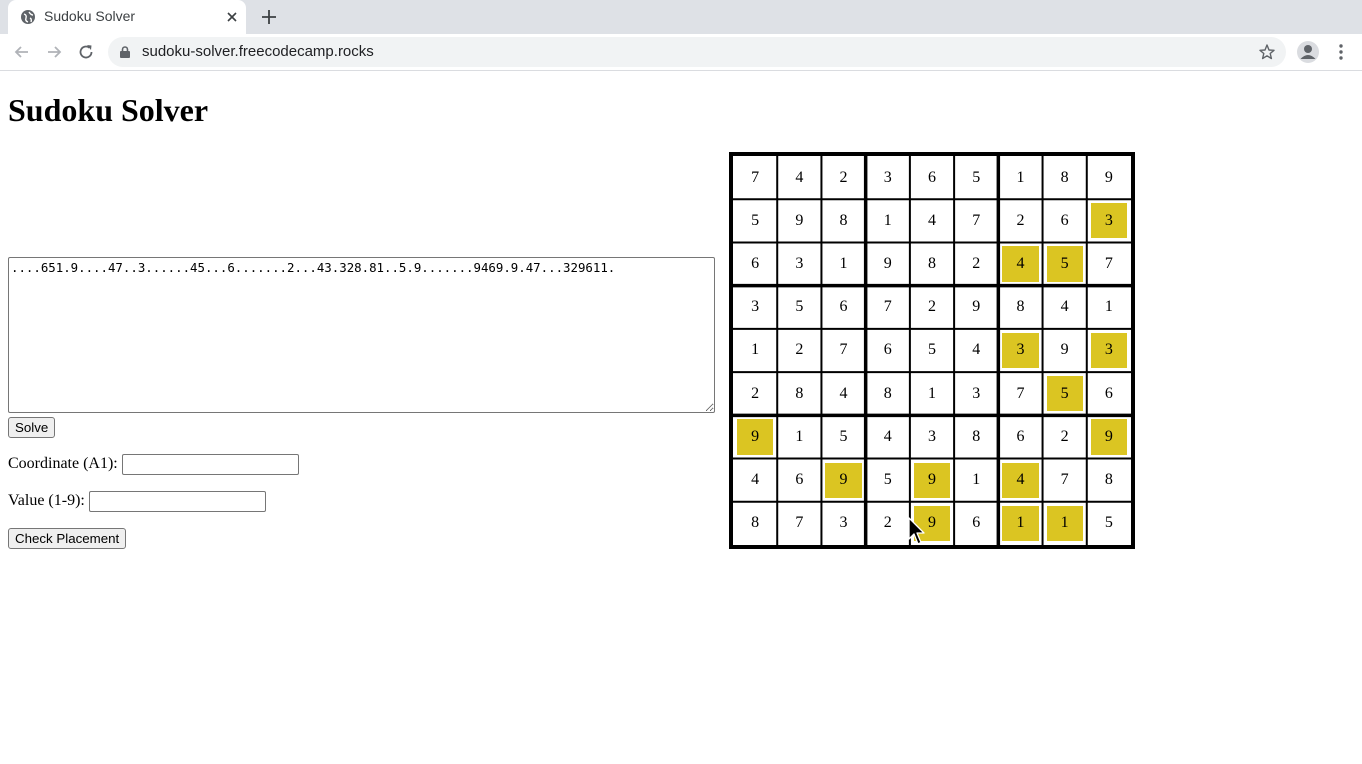  Describe the element at coordinates (269, 17) in the screenshot. I see `new-tab-icon` at that location.